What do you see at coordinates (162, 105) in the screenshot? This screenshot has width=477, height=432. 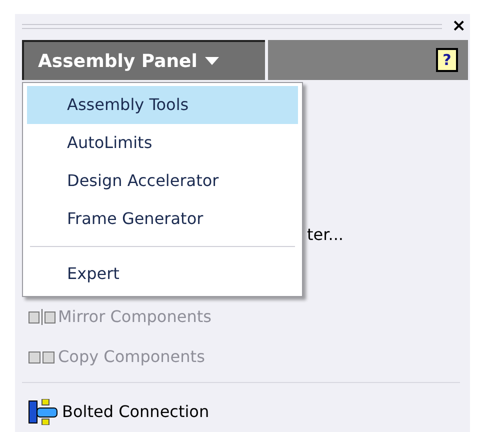 I see `menu-item: Assembly Tools` at bounding box center [162, 105].